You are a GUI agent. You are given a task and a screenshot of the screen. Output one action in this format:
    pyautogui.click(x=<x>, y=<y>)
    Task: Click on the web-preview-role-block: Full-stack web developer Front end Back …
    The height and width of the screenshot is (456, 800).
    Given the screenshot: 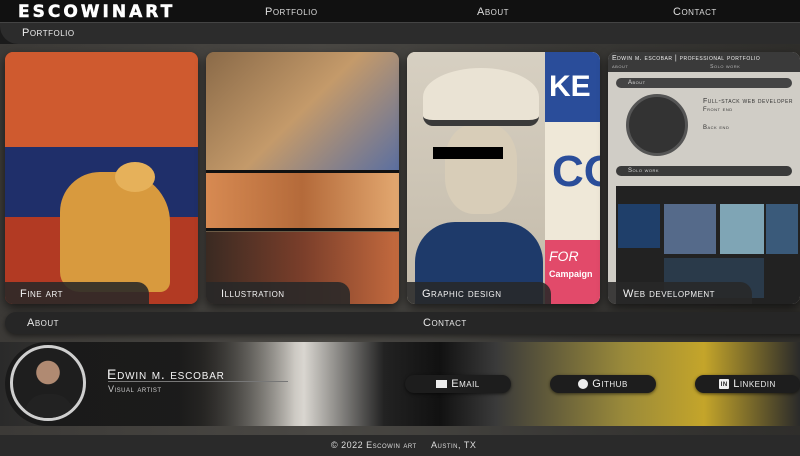 What is the action you would take?
    pyautogui.click(x=748, y=114)
    